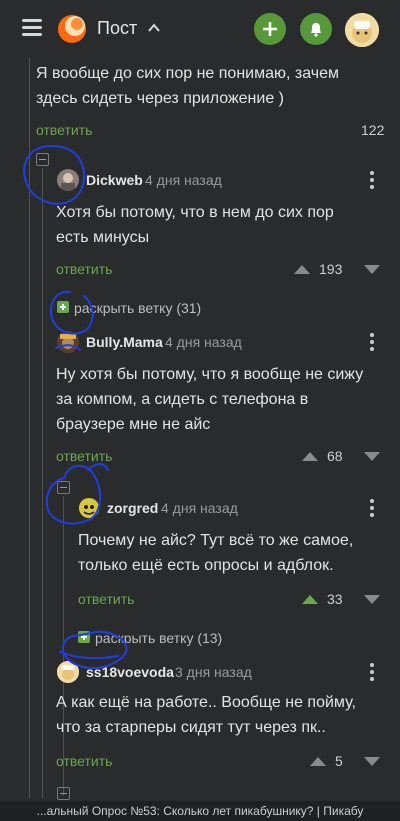 This screenshot has width=400, height=821. I want to click on notifications-button, so click(316, 29).